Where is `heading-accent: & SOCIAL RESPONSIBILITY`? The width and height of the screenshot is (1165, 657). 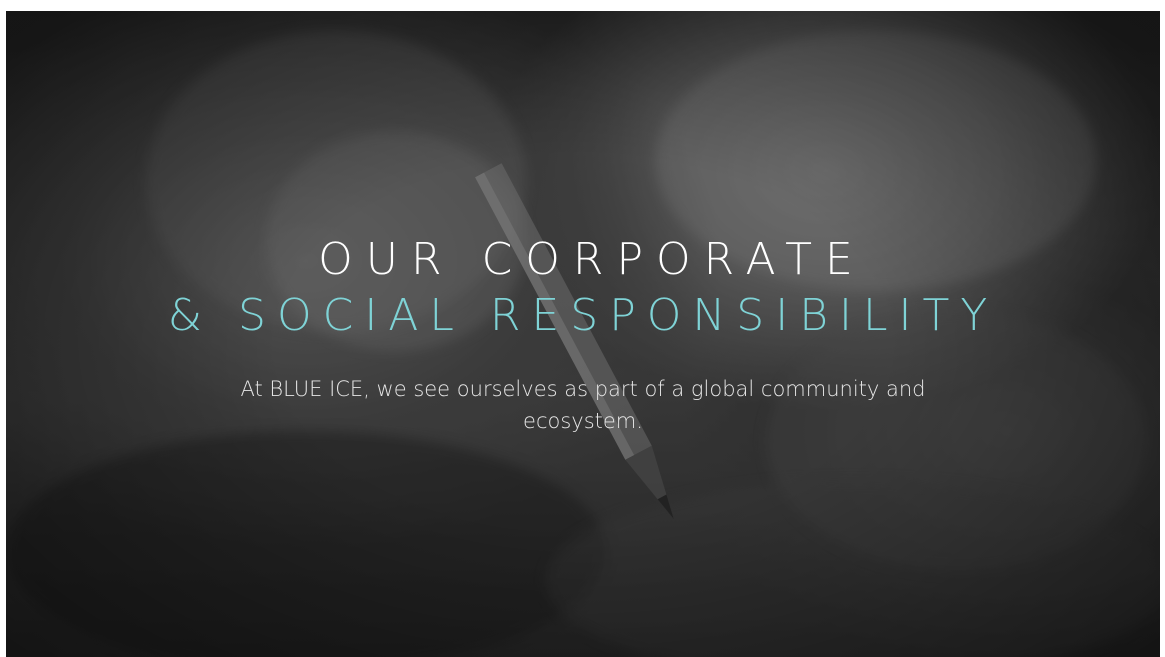
heading-accent: & SOCIAL RESPONSIBILITY is located at coordinates (583, 315).